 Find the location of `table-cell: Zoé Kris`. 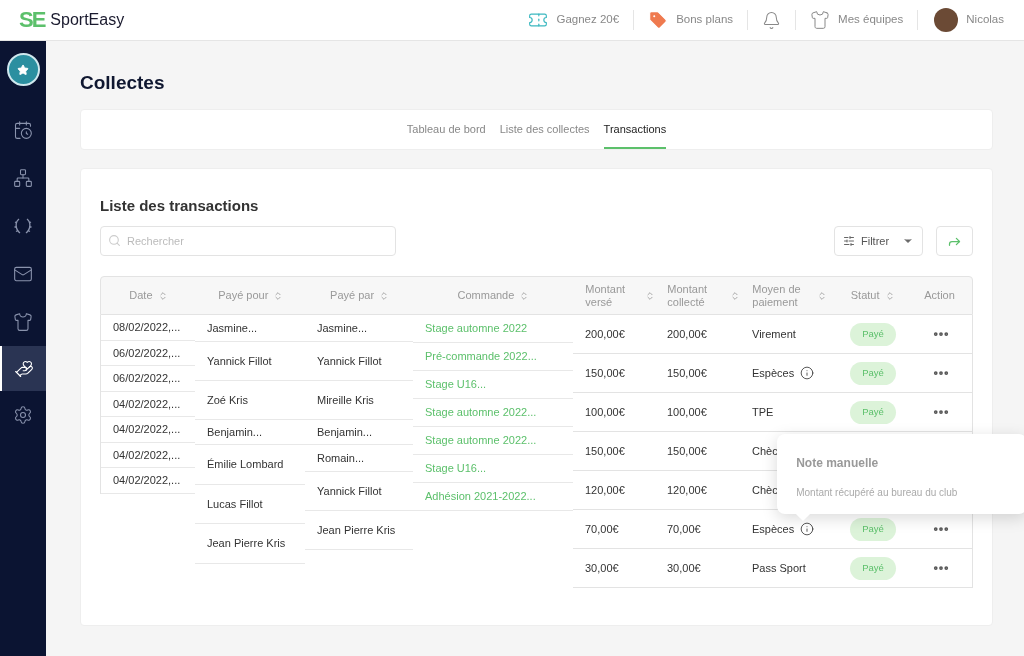

table-cell: Zoé Kris is located at coordinates (250, 400).